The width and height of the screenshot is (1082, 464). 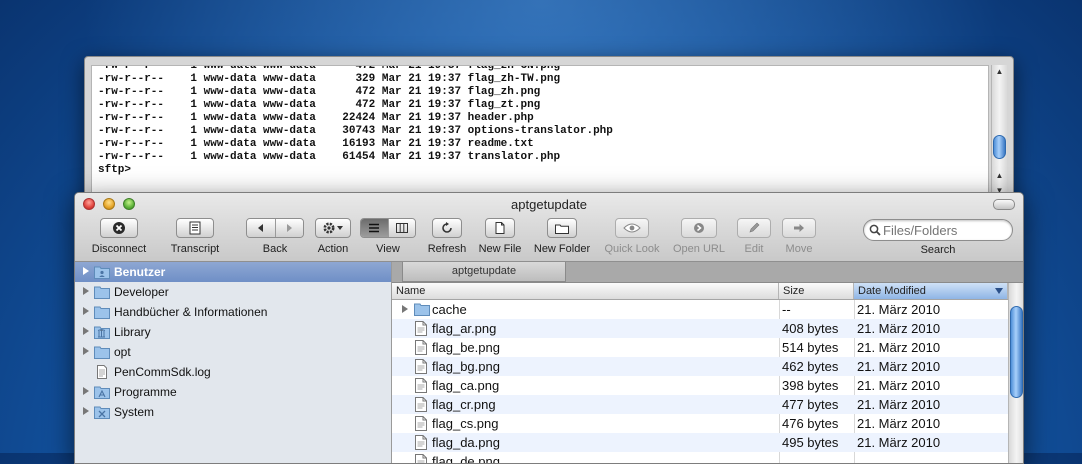 What do you see at coordinates (233, 332) in the screenshot?
I see `sidebar-item-library: Library` at bounding box center [233, 332].